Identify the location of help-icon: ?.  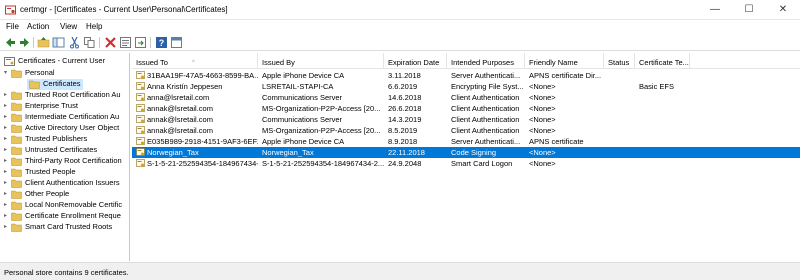
(161, 42).